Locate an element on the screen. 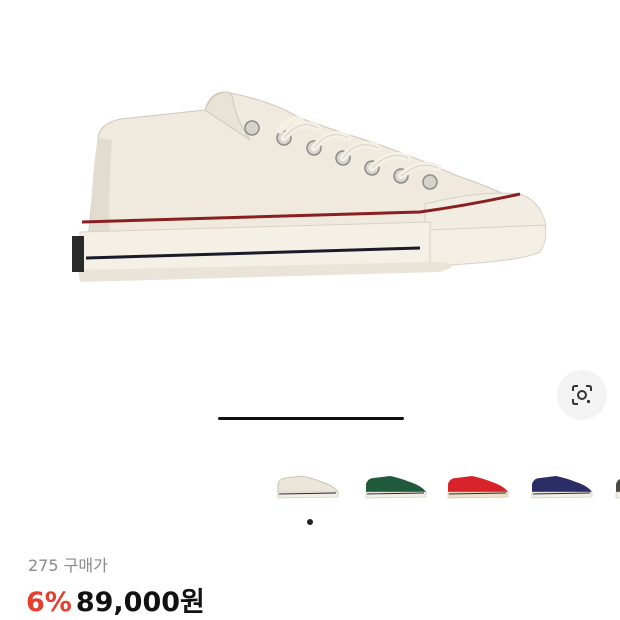 This screenshot has width=620, height=620. pagination-dot-active is located at coordinates (310, 522).